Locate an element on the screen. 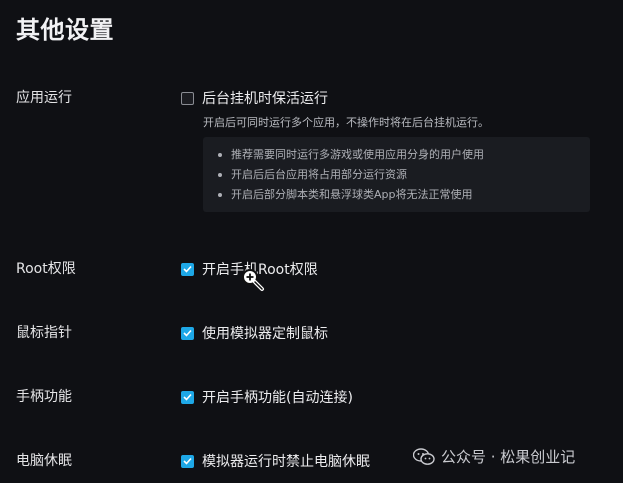 The height and width of the screenshot is (483, 623). root-label: Root权限 is located at coordinates (46, 269).